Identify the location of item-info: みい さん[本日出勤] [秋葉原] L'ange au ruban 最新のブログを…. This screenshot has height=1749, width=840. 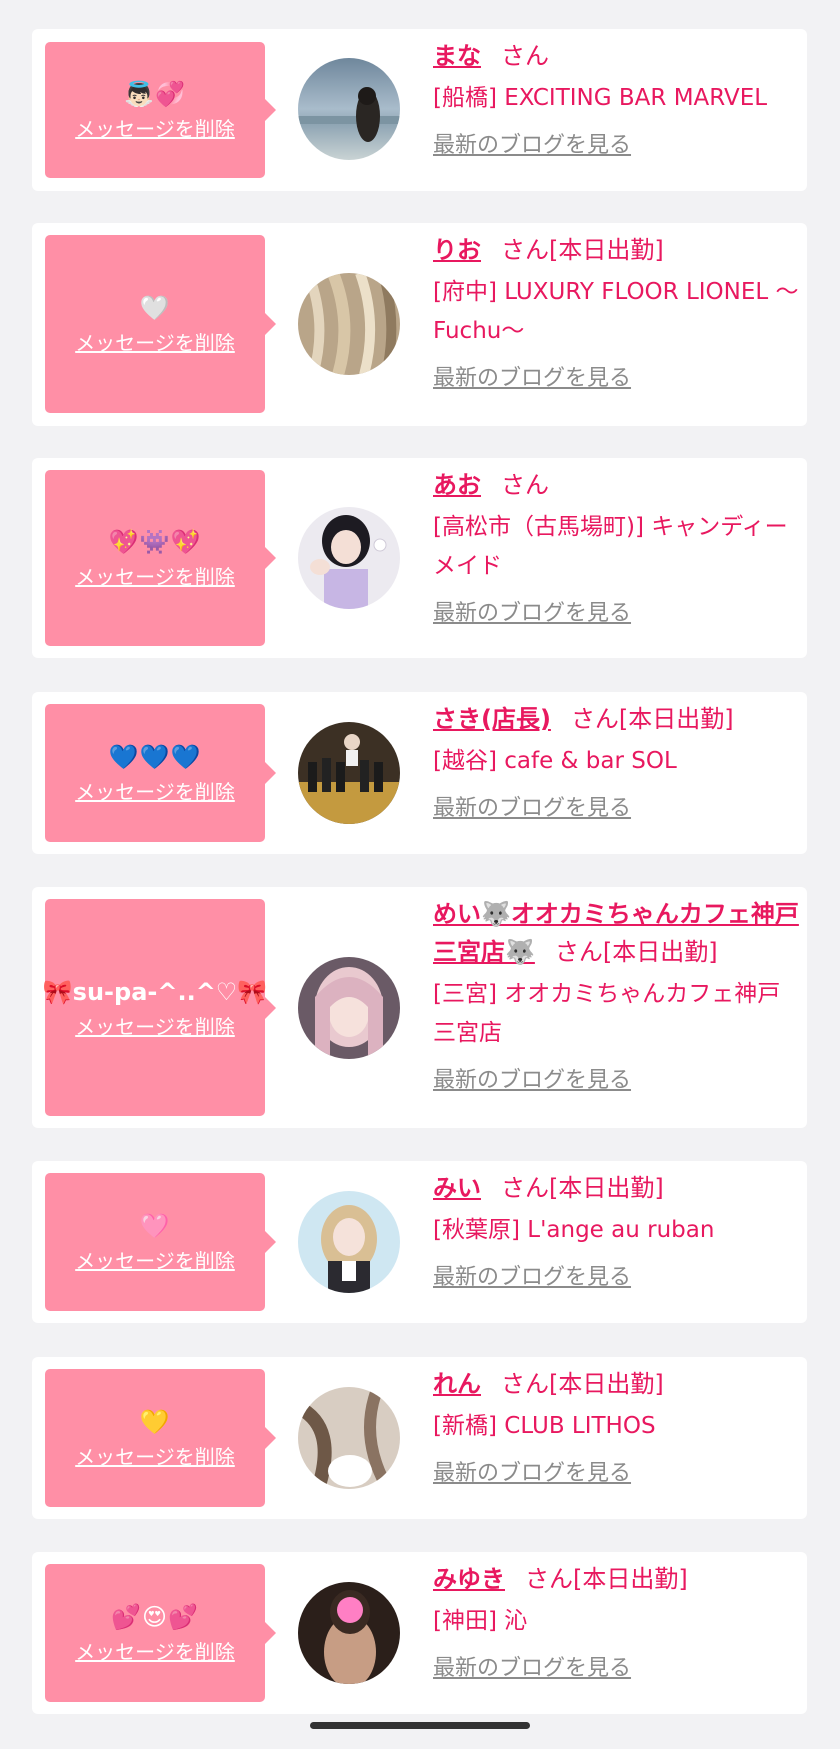
(618, 1230).